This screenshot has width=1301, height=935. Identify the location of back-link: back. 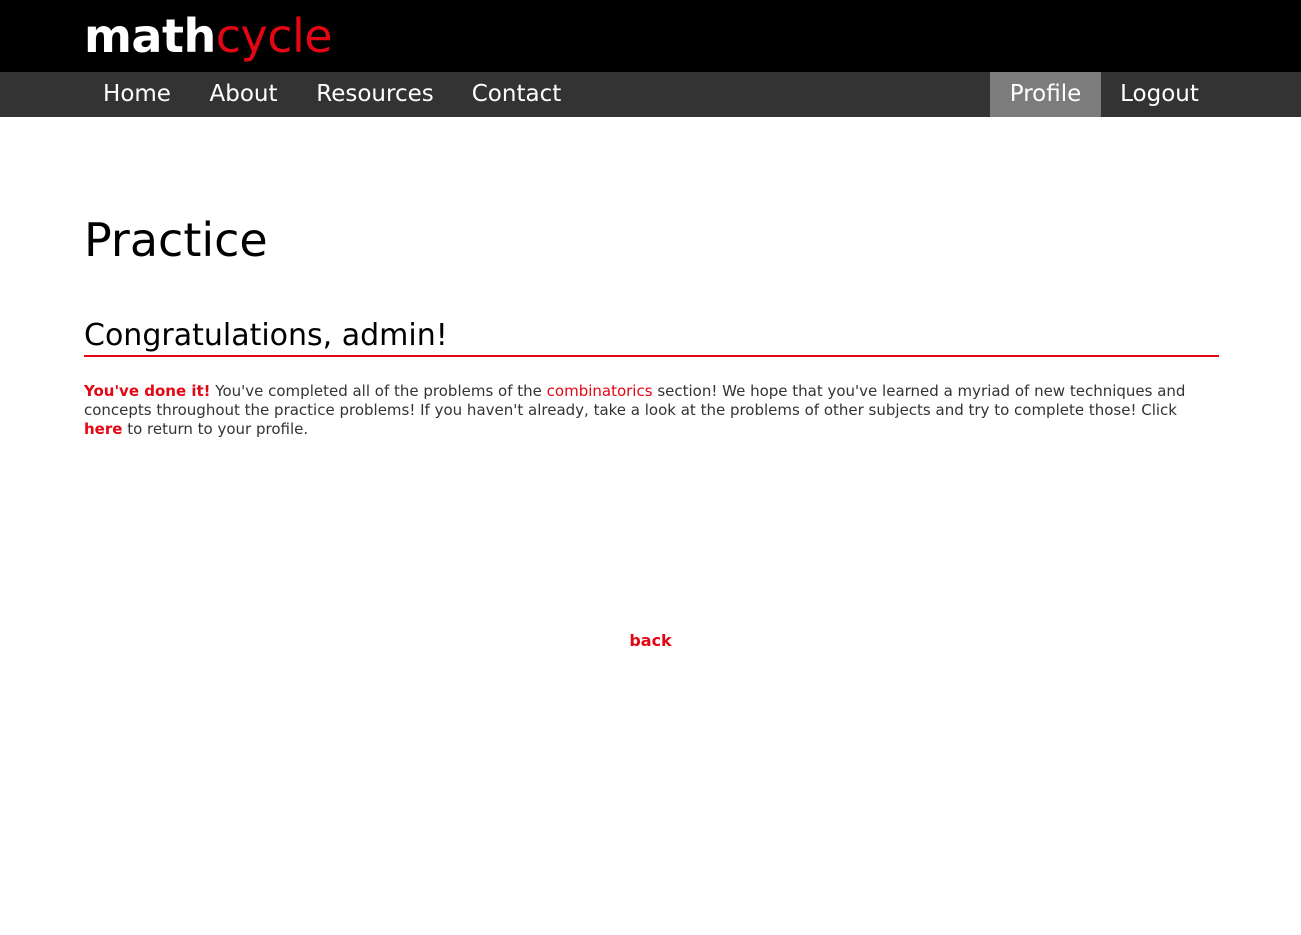
(650, 640).